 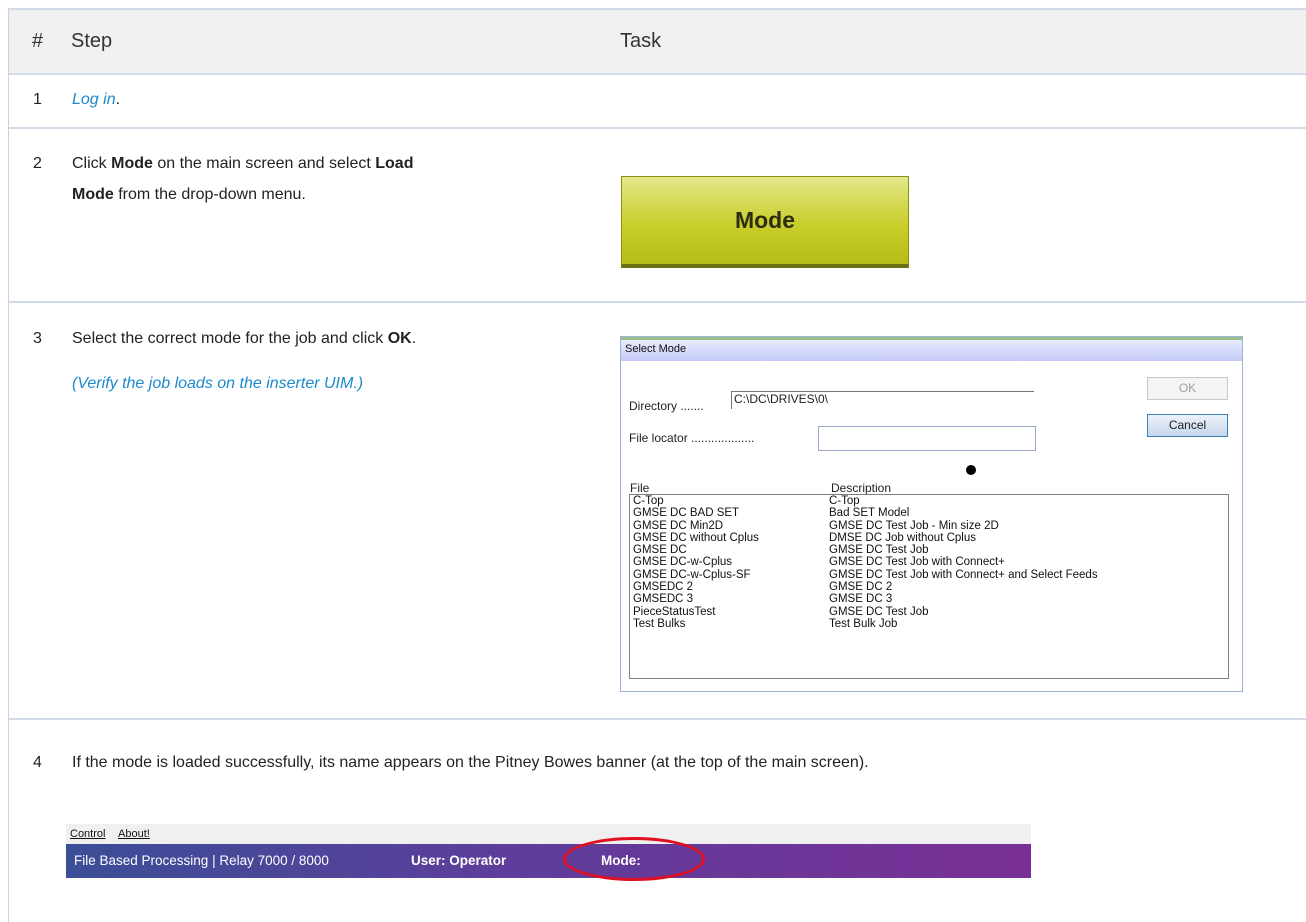 I want to click on row-number: 3, so click(x=37, y=338).